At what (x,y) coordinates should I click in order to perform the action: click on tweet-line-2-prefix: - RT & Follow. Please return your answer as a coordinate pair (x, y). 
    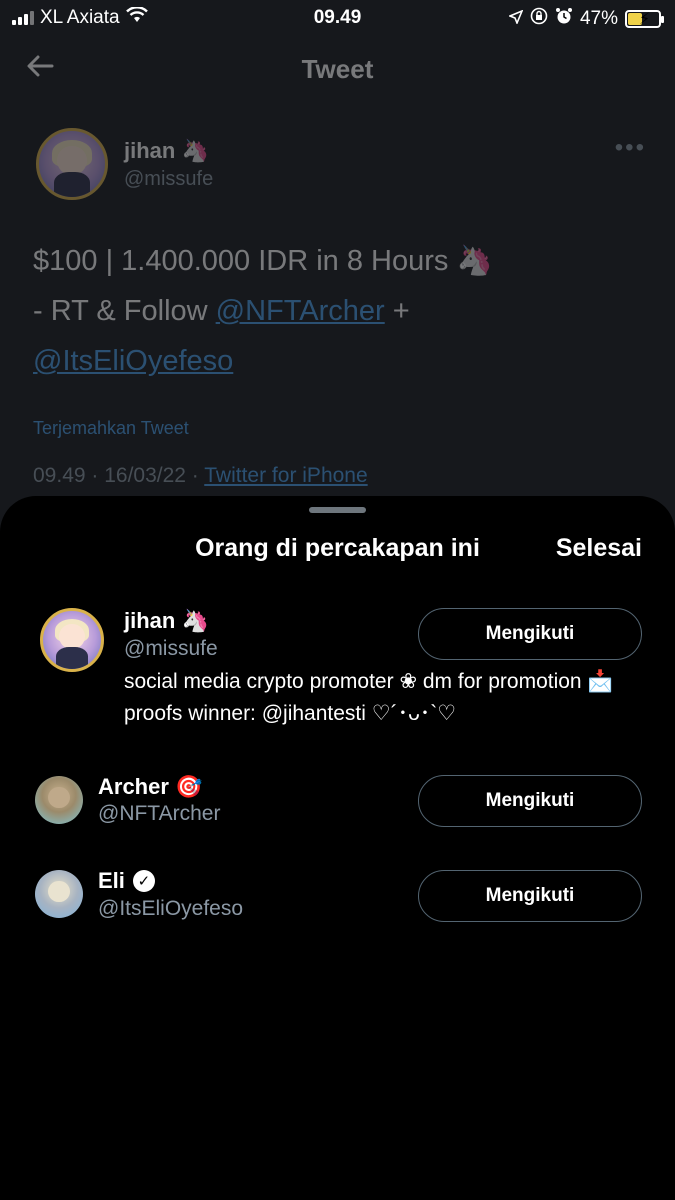
    Looking at the image, I should click on (124, 311).